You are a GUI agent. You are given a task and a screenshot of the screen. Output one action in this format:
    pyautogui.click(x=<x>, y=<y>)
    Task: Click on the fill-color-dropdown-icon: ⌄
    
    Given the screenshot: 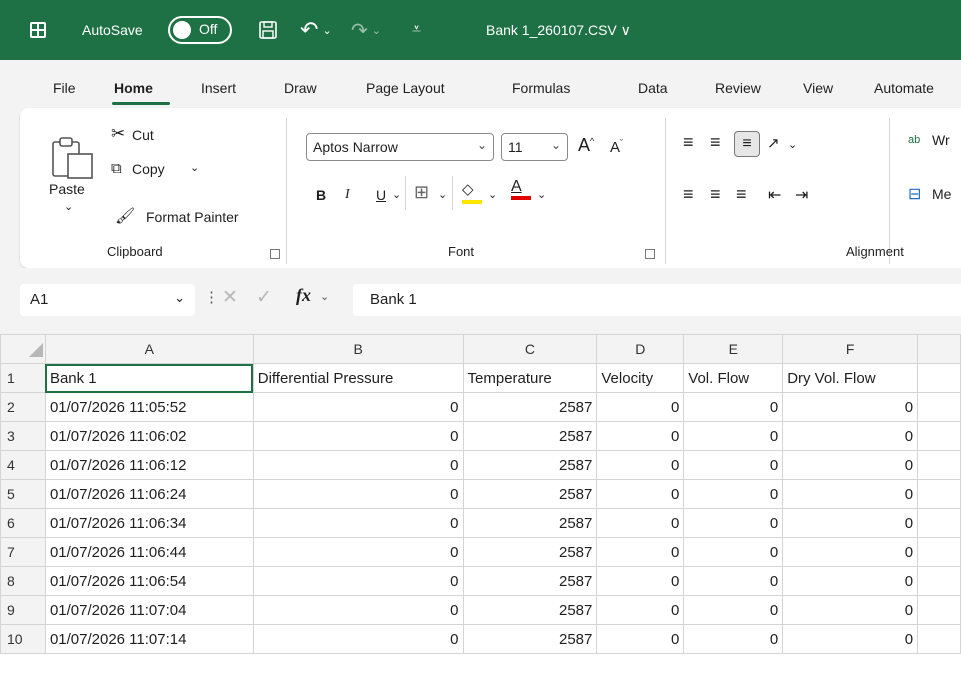 What is the action you would take?
    pyautogui.click(x=492, y=194)
    